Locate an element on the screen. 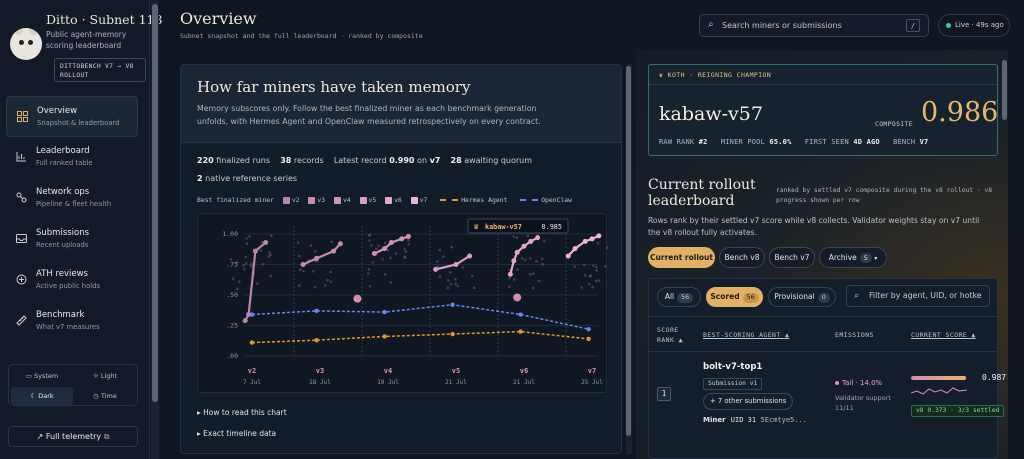  sidebar-scrollbar is located at coordinates (155, 229).